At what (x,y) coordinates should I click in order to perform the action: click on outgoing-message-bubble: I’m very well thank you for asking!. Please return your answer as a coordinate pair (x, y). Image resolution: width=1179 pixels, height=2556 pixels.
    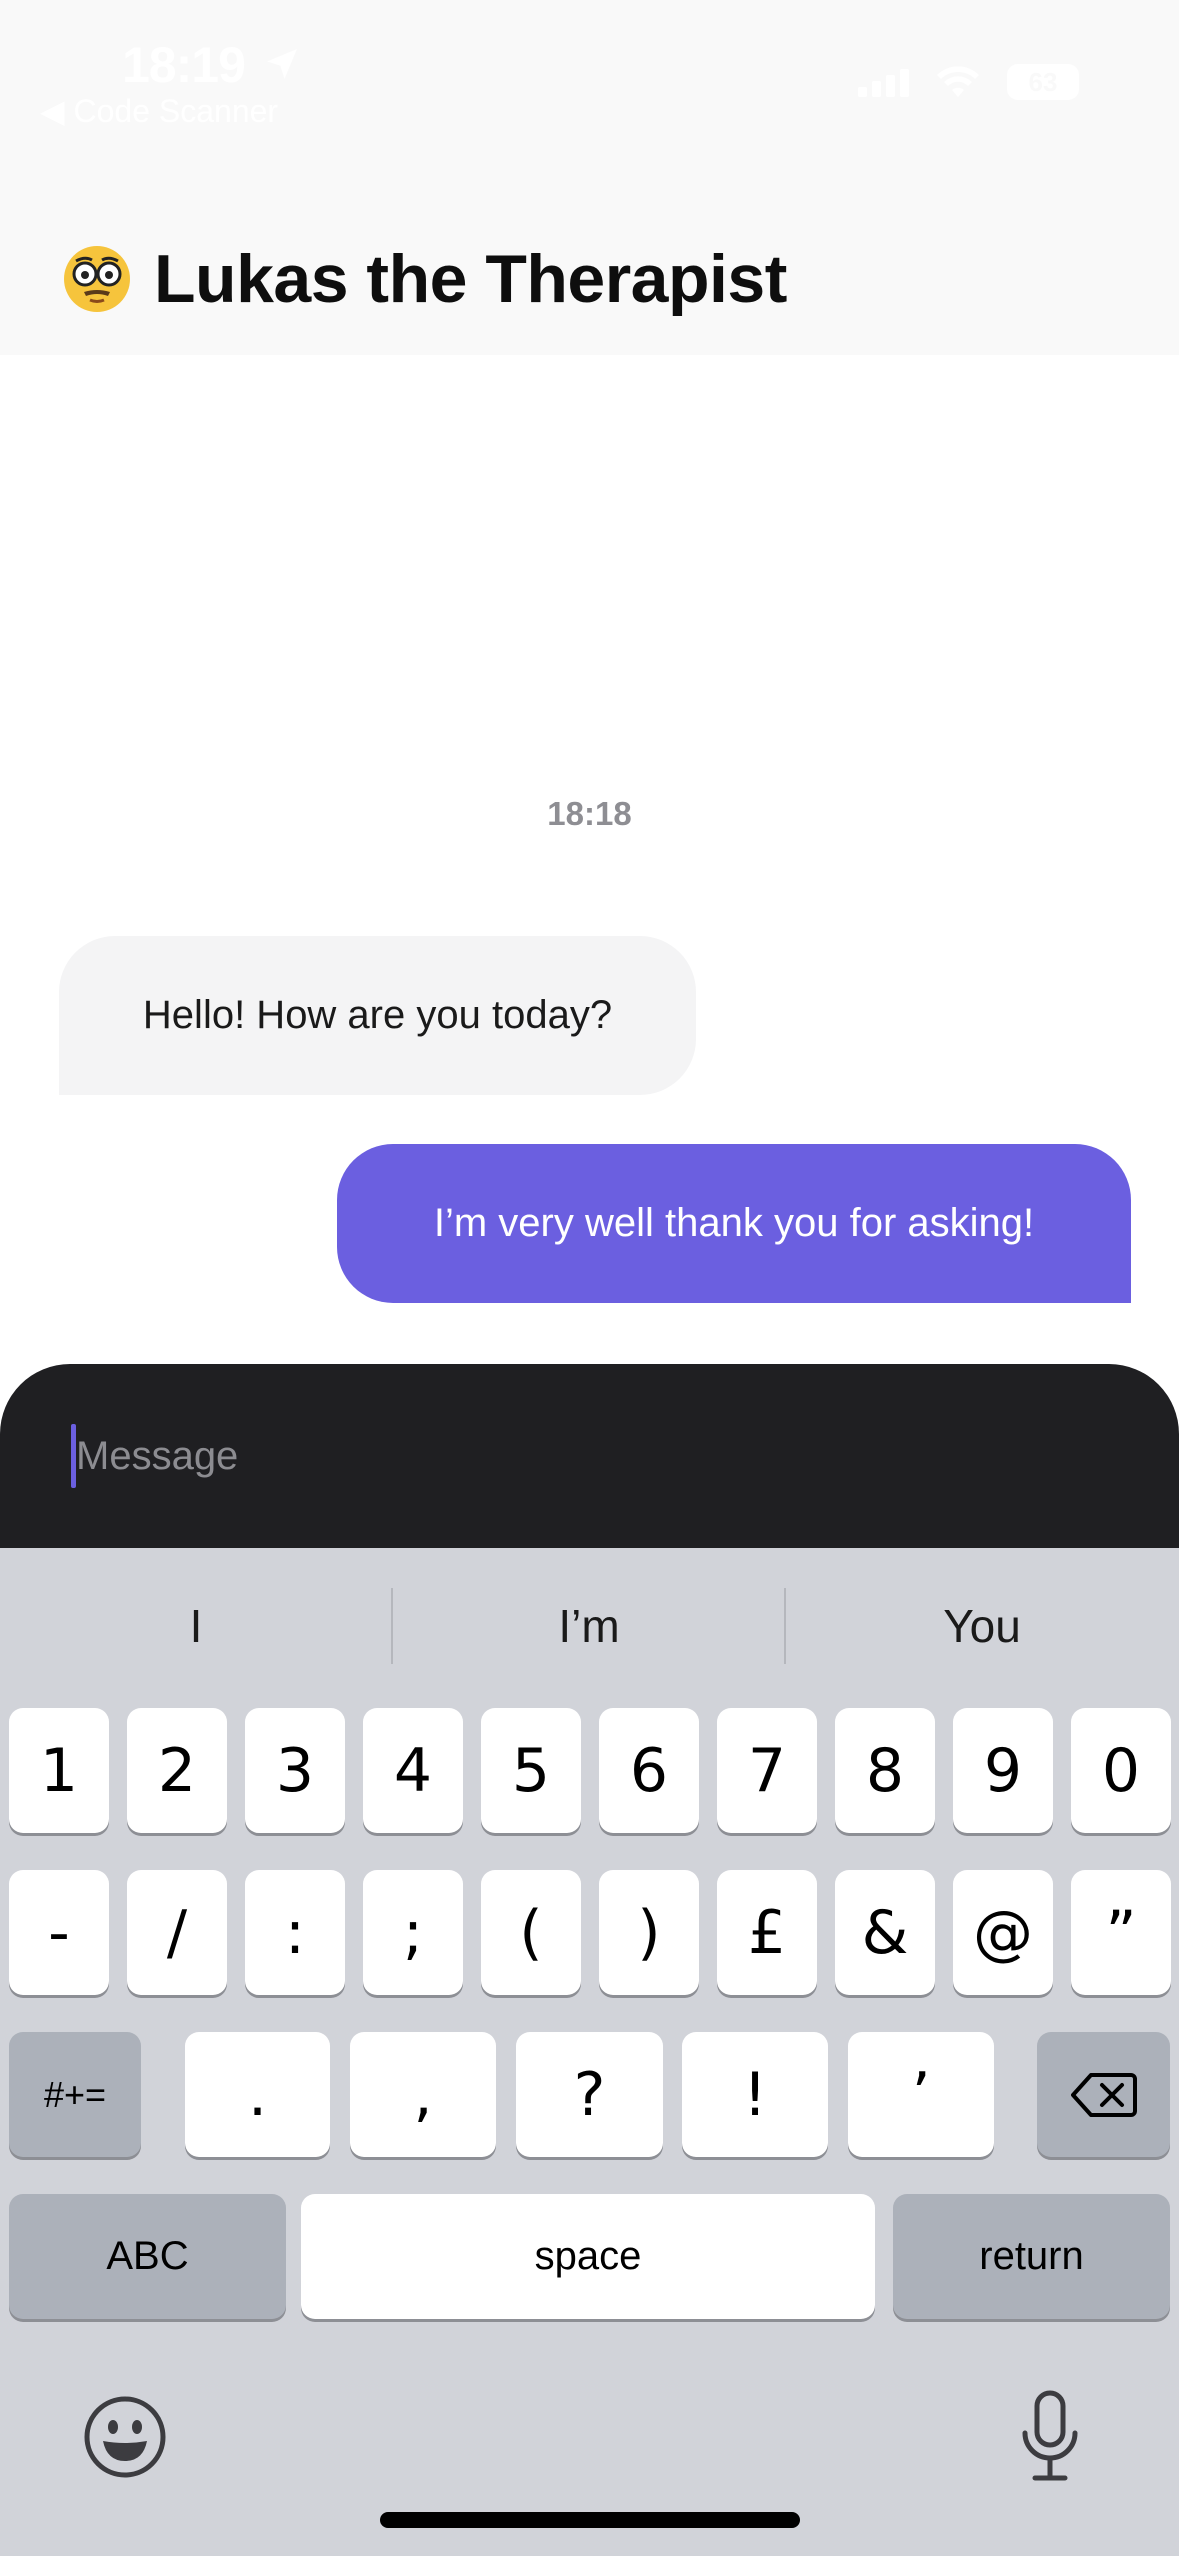
    Looking at the image, I should click on (734, 1223).